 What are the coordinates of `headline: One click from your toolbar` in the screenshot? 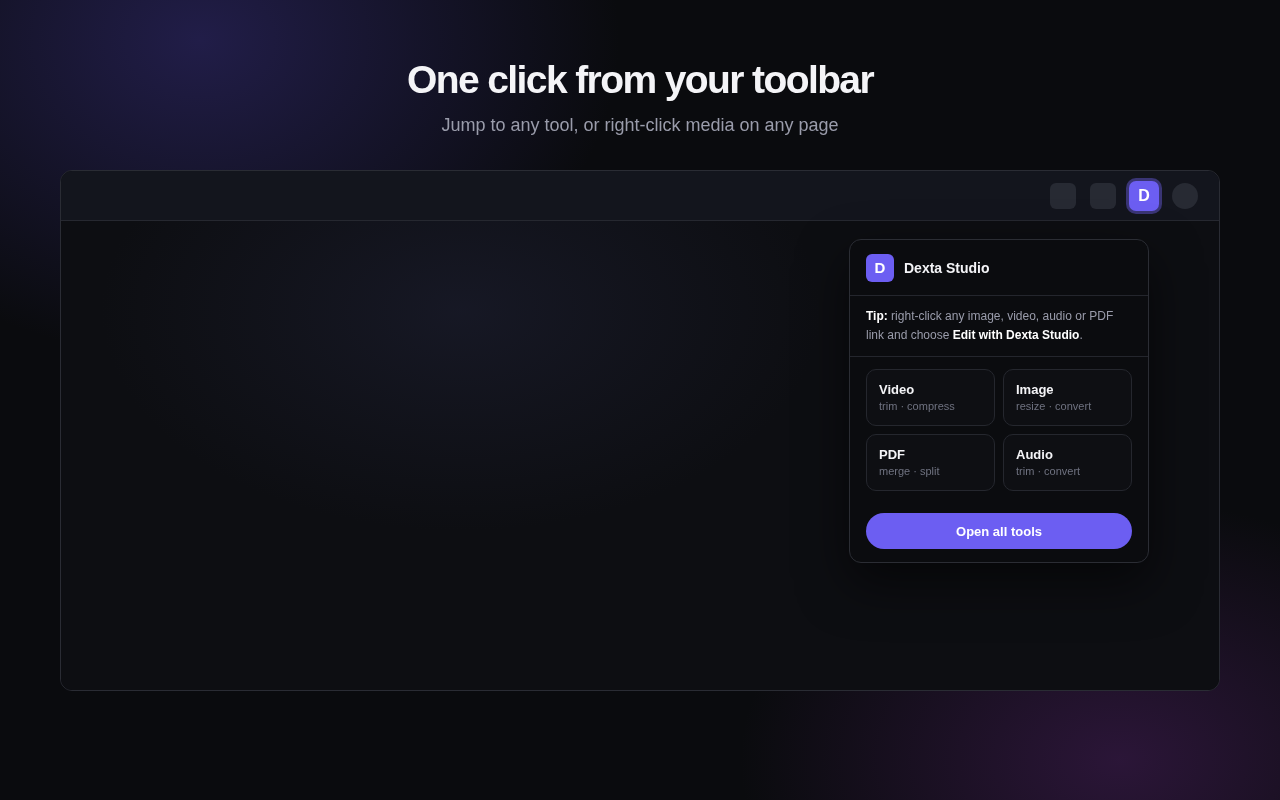 It's located at (640, 80).